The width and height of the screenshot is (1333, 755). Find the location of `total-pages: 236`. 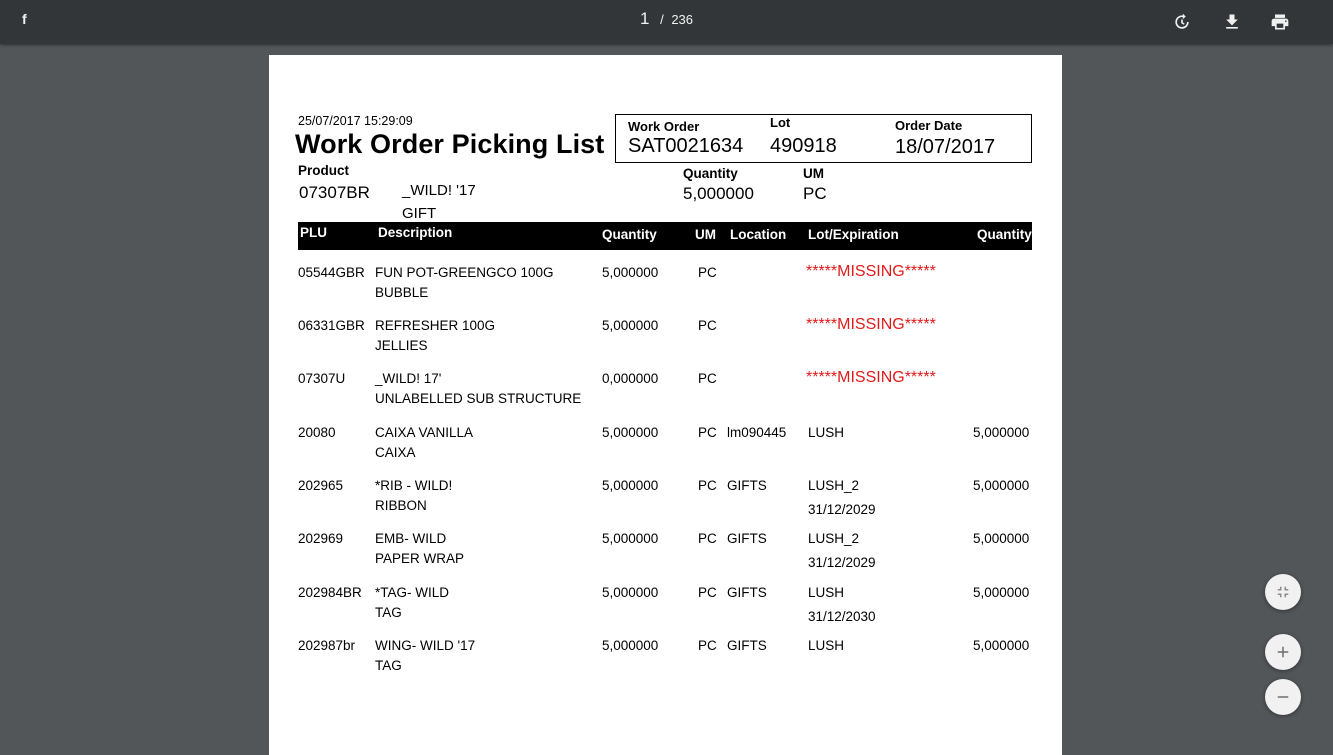

total-pages: 236 is located at coordinates (682, 19).